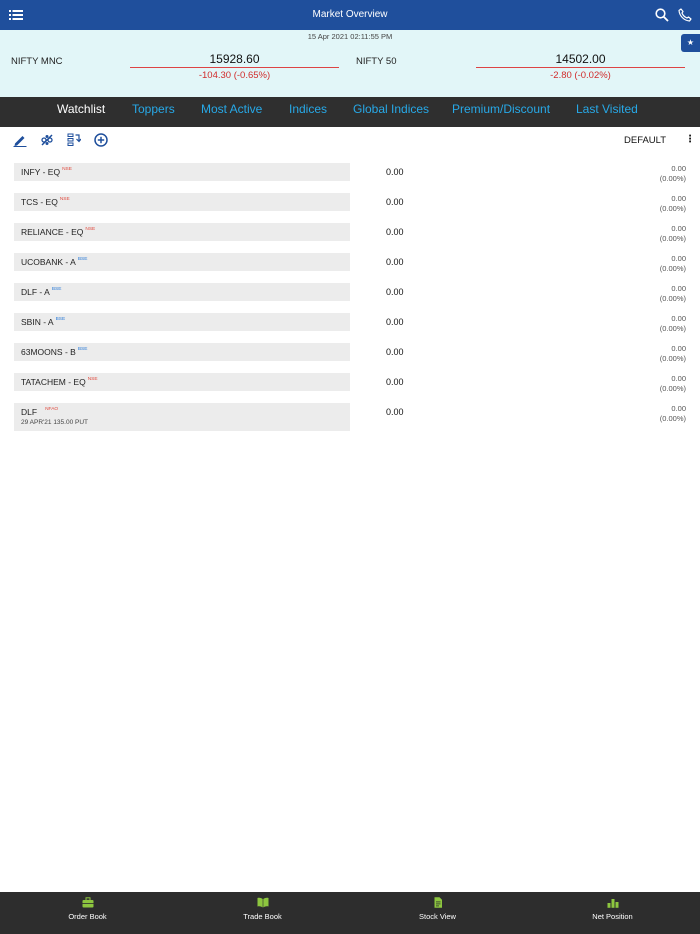  What do you see at coordinates (69, 352) in the screenshot?
I see `symbol-series: - B` at bounding box center [69, 352].